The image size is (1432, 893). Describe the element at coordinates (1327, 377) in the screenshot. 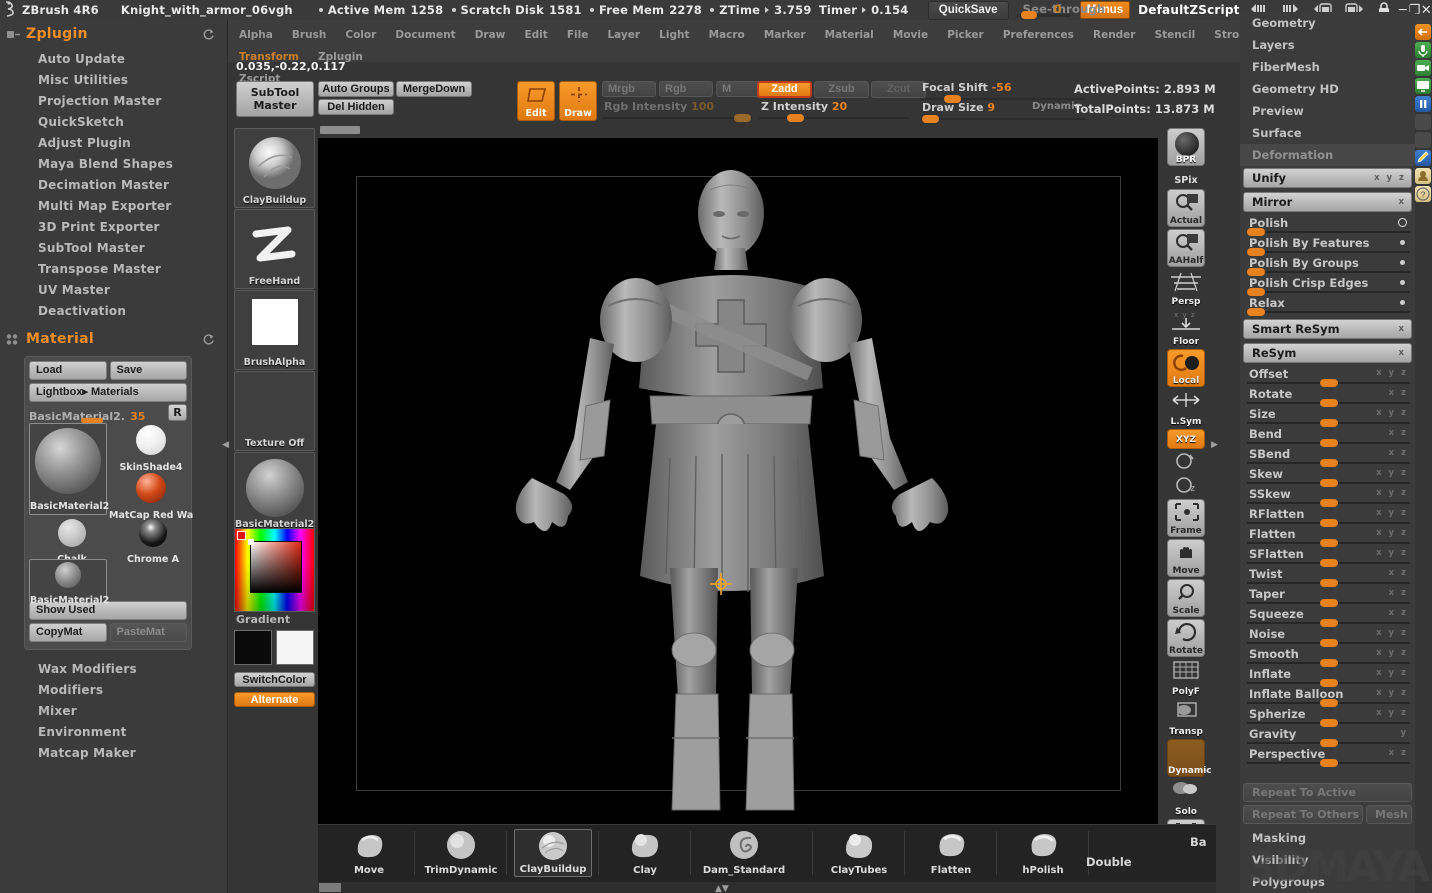

I see `offset-slider: Offset x y z` at that location.